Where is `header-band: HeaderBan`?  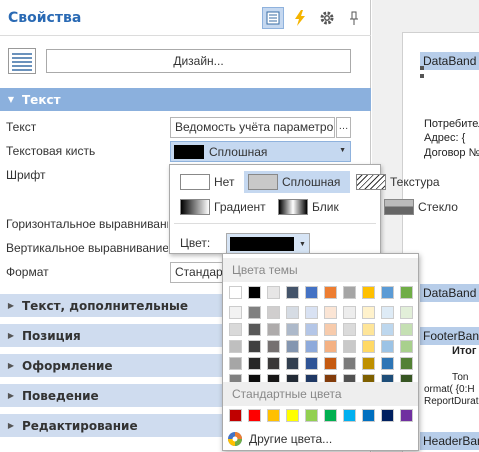 header-band: HeaderBan is located at coordinates (449, 441).